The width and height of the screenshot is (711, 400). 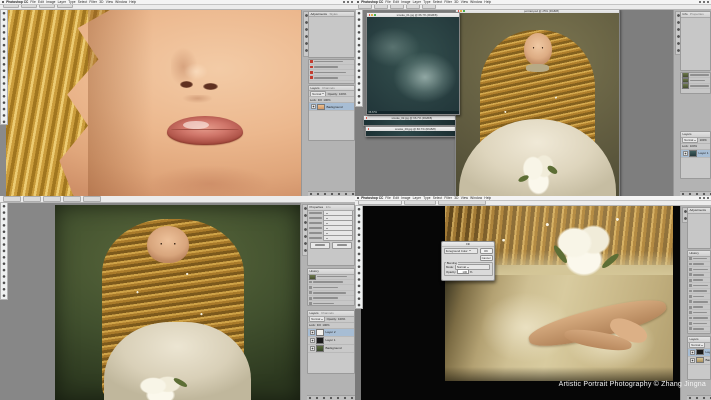 What do you see at coordinates (197, 100) in the screenshot?
I see `photo-philtrum-shadow` at bounding box center [197, 100].